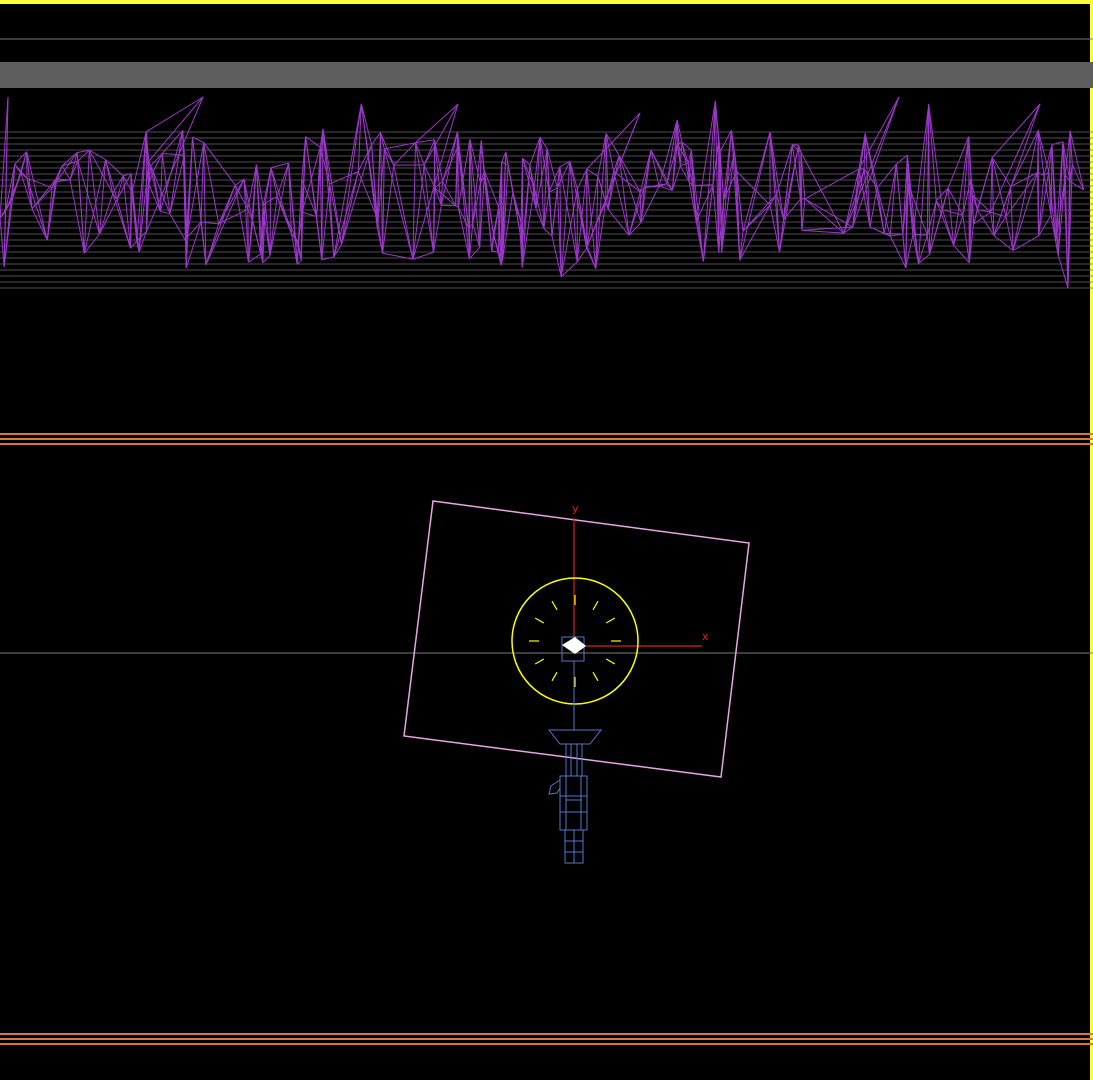  Describe the element at coordinates (573, 649) in the screenshot. I see `pivot-marker-icon` at that location.